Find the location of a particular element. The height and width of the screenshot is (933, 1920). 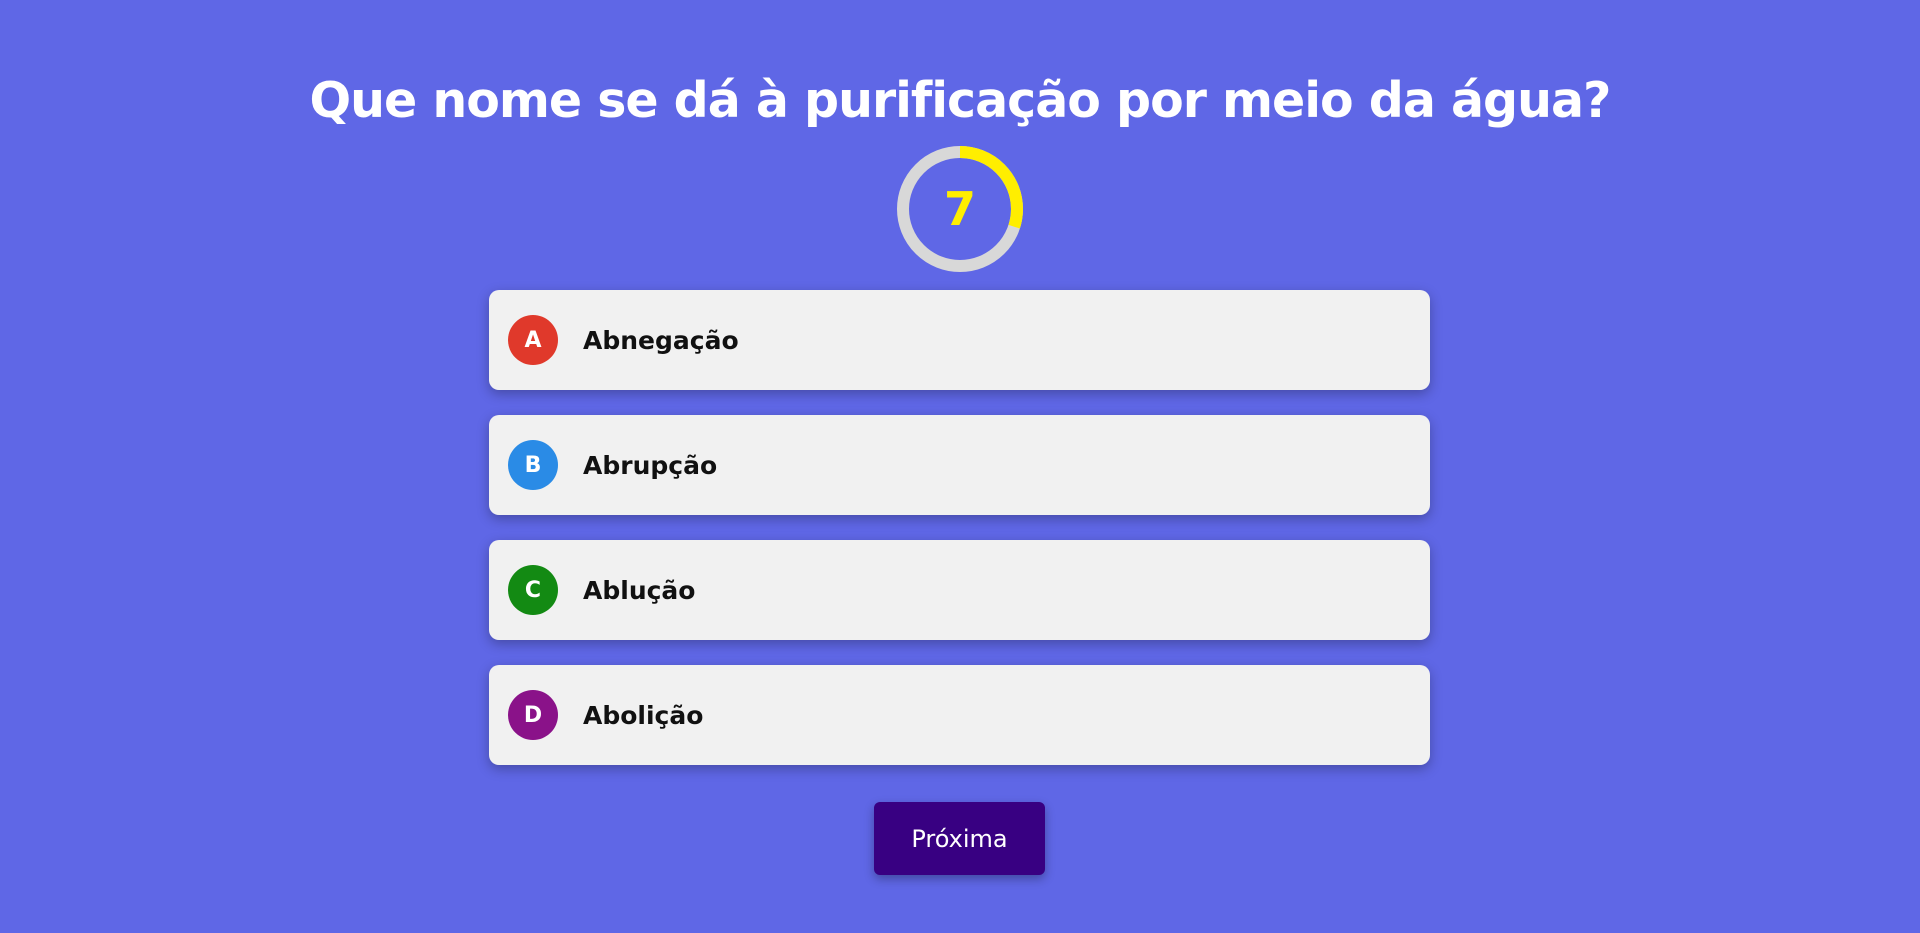

countdown-timer: 7 is located at coordinates (960, 209).